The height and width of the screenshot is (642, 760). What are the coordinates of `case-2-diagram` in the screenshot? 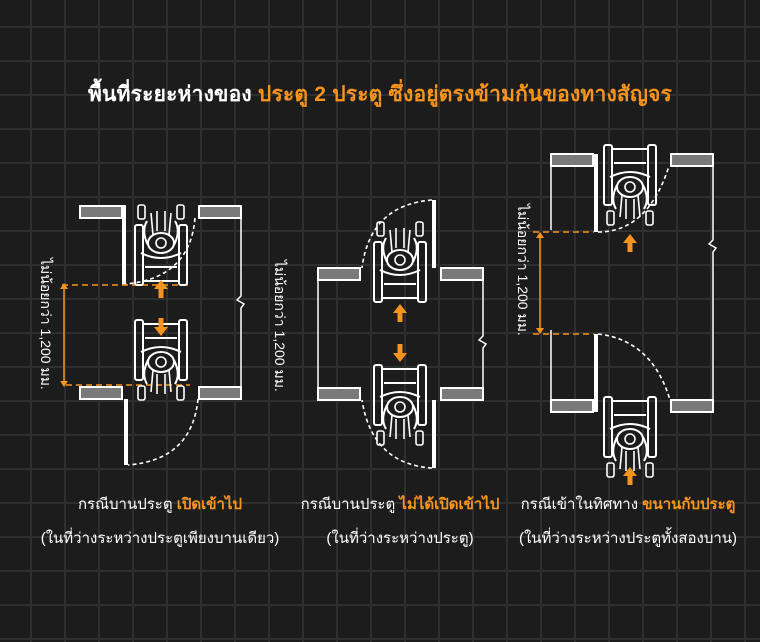 It's located at (402, 334).